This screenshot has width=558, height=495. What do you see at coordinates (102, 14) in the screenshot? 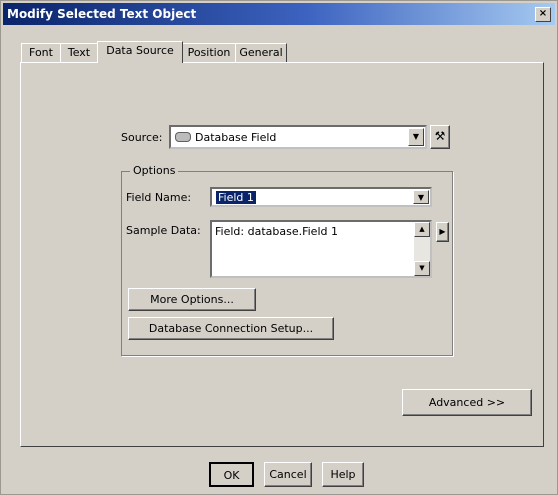
I see `window-title: Modify Selected Text Object` at bounding box center [102, 14].